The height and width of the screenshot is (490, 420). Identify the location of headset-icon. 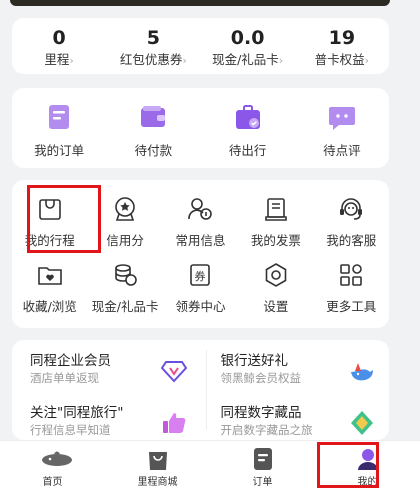
(351, 209).